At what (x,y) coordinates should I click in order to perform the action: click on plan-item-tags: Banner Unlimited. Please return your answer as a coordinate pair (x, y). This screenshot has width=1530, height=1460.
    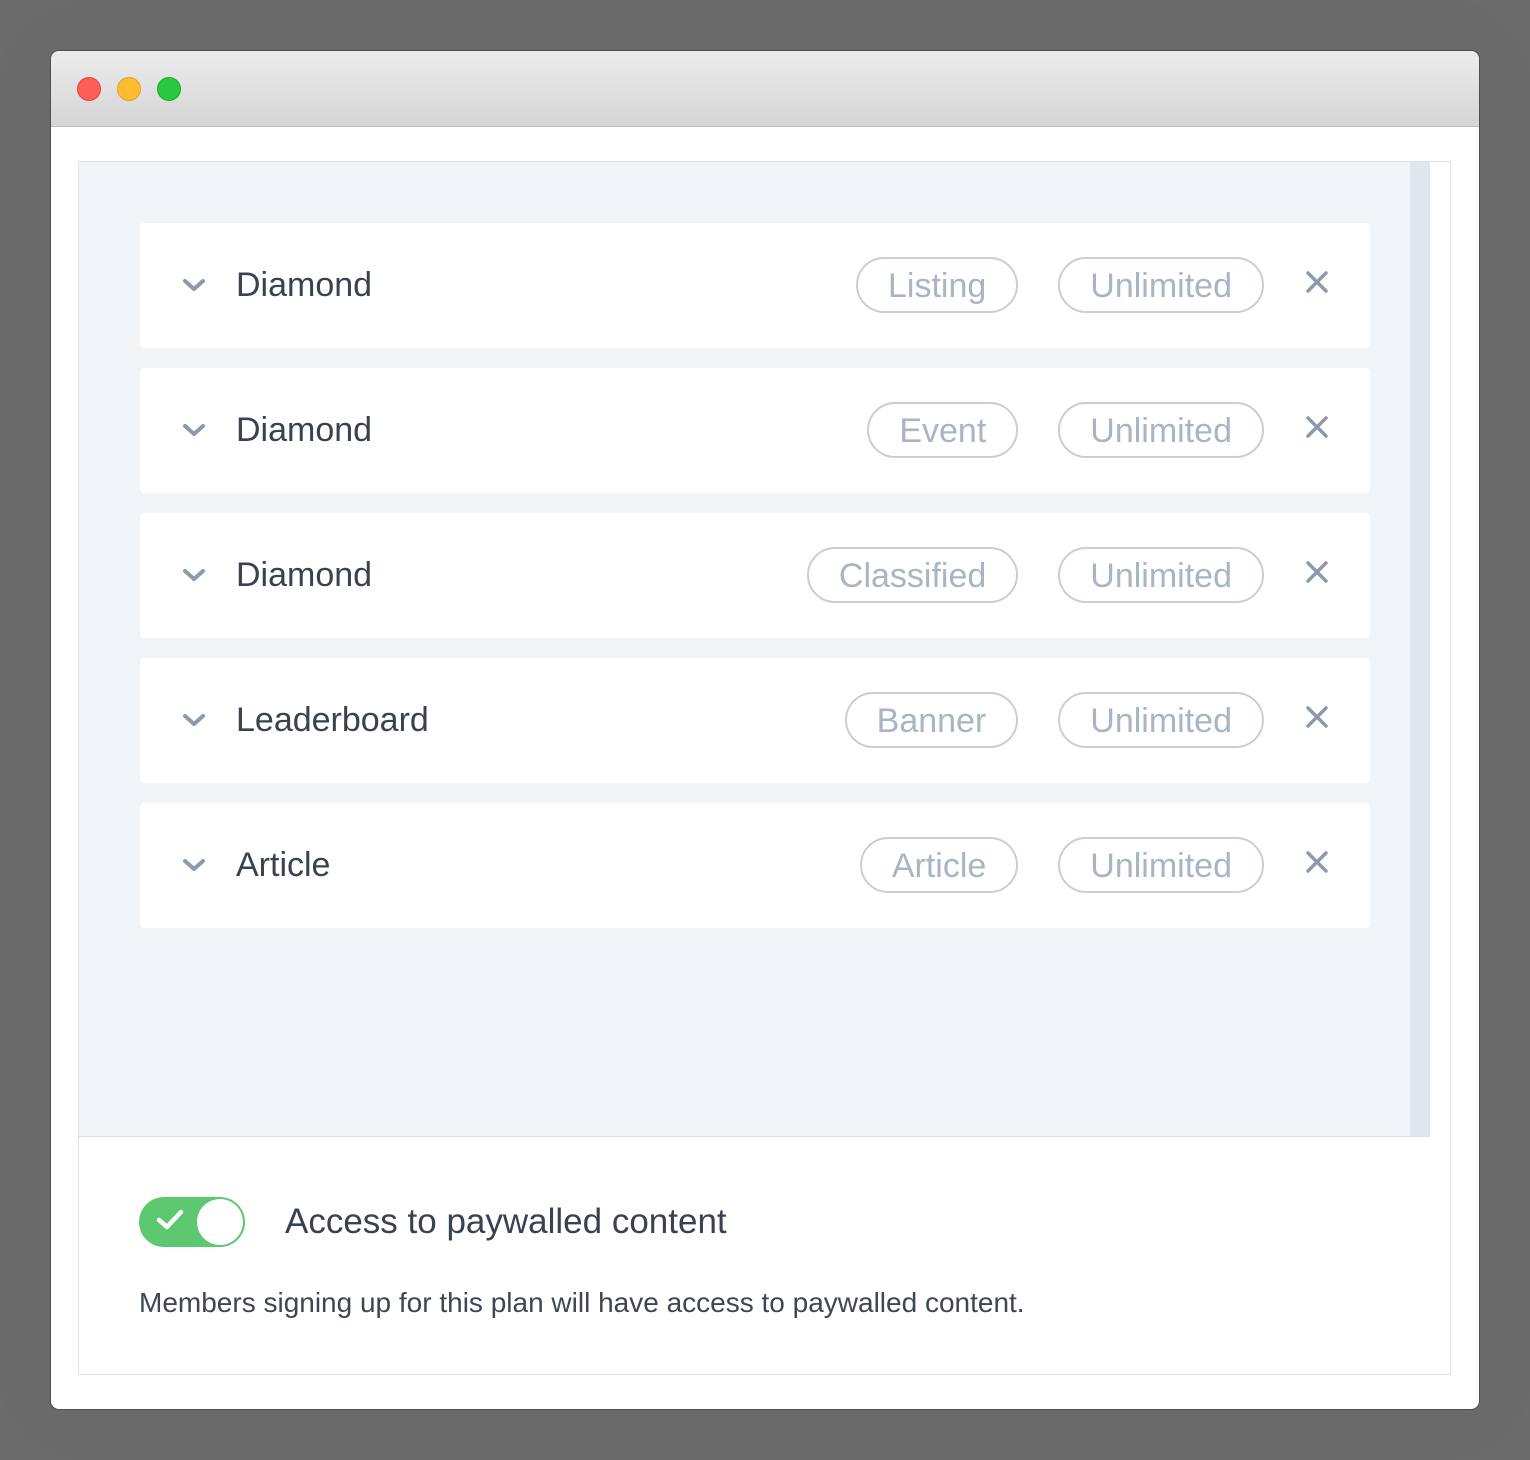
    Looking at the image, I should click on (1054, 720).